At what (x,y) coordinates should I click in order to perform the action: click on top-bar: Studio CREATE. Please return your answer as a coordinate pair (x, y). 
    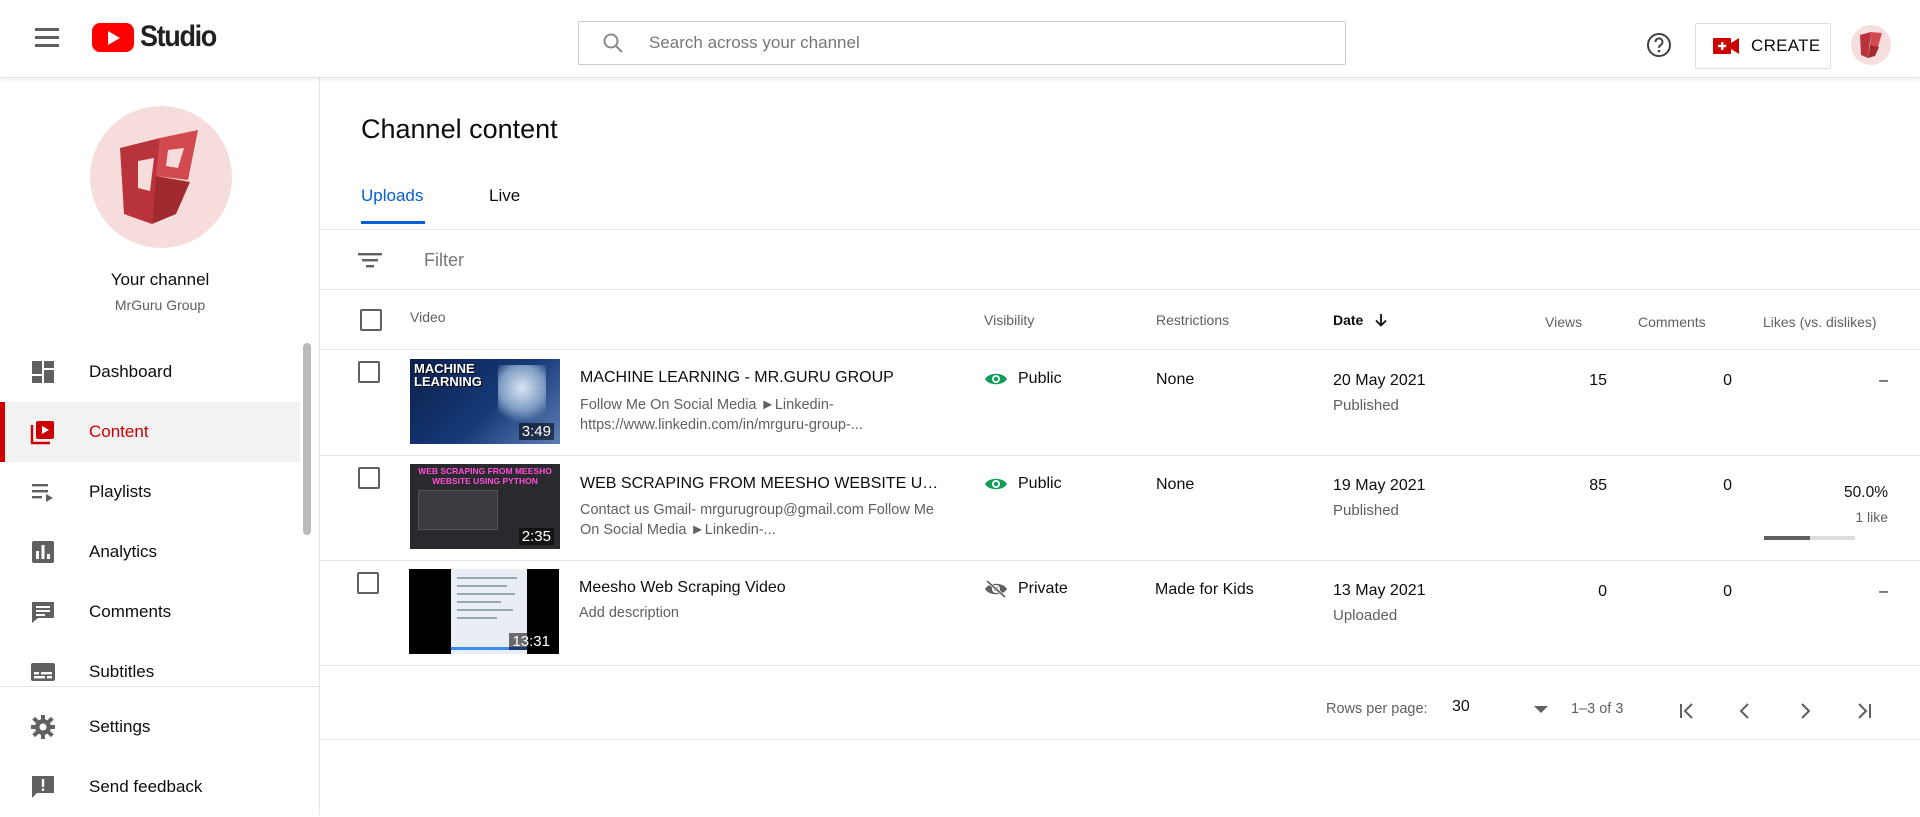
    Looking at the image, I should click on (960, 39).